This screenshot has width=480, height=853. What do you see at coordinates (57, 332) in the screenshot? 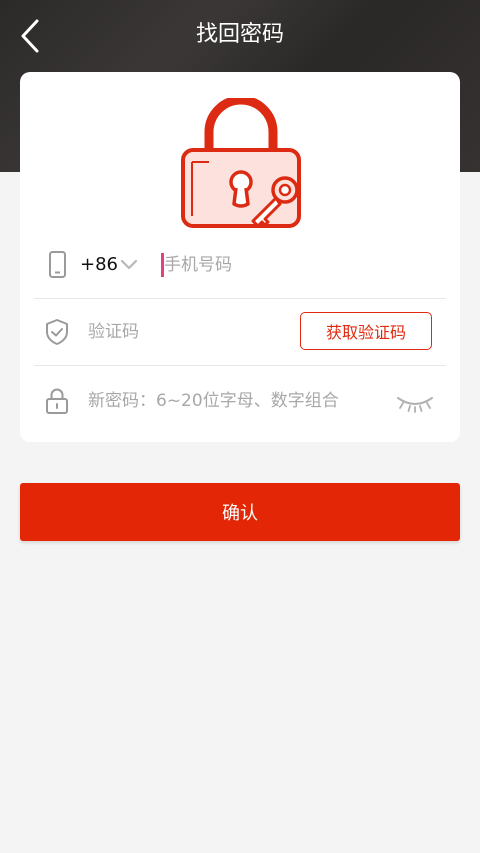
I see `shield-check-icon` at bounding box center [57, 332].